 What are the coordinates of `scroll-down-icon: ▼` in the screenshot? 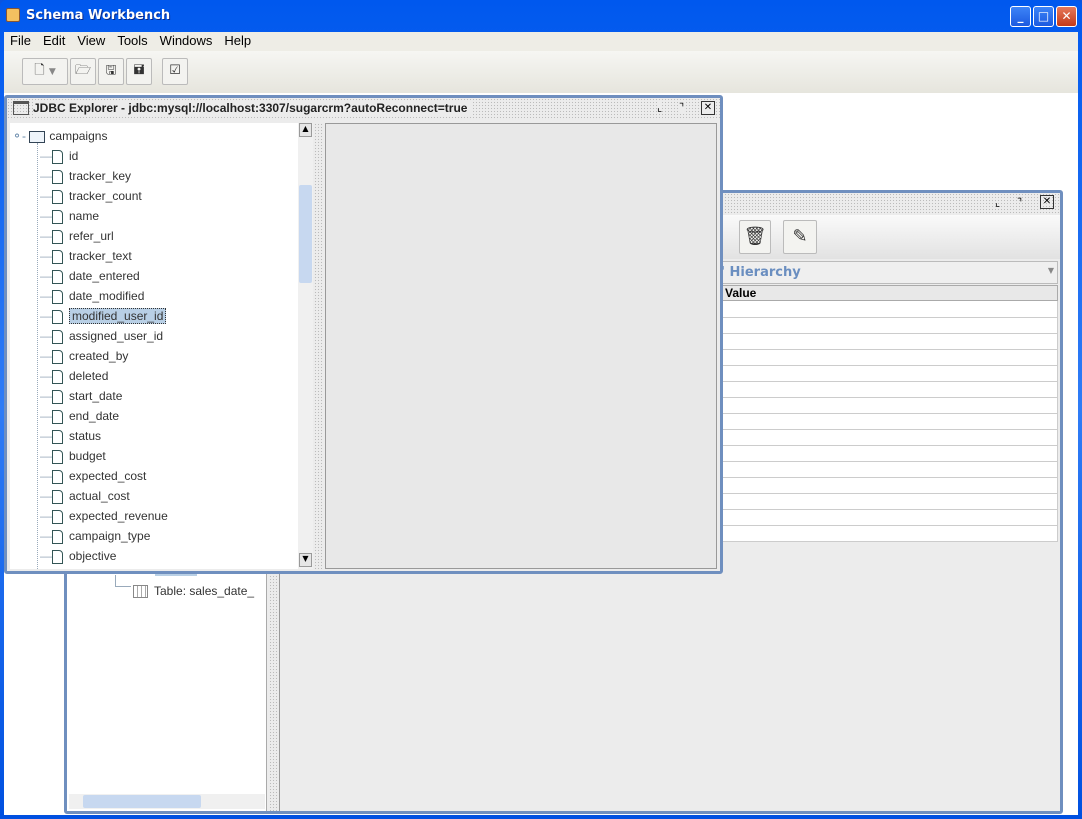 It's located at (305, 560).